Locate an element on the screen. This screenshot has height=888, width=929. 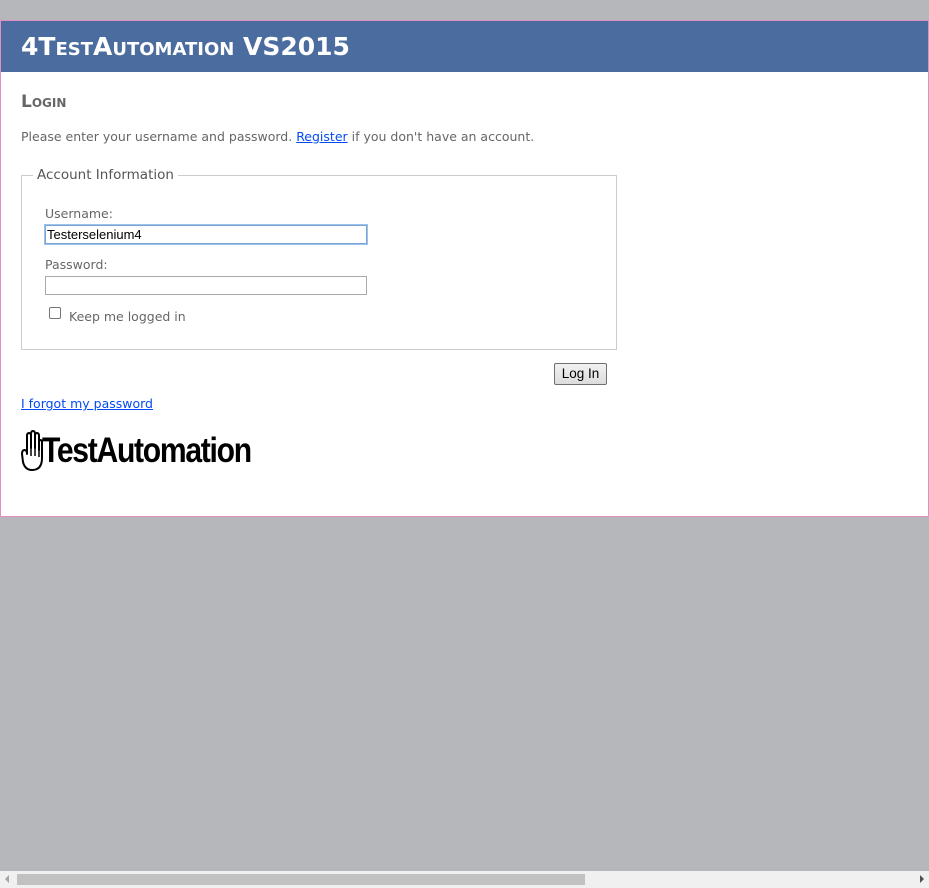
chevron-right-icon is located at coordinates (922, 879).